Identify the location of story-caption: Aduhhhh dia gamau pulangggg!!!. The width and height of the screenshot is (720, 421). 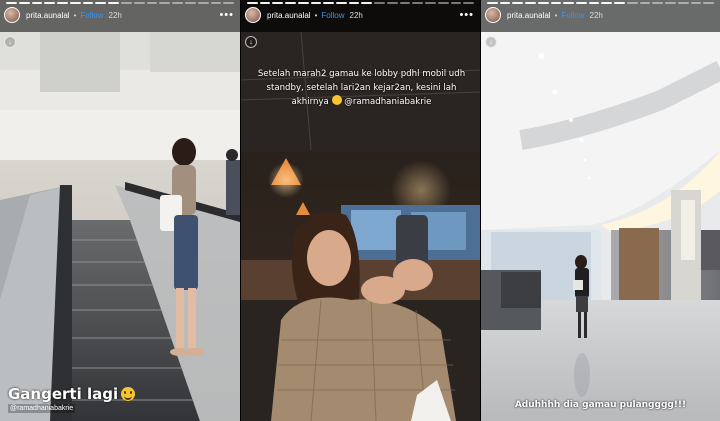
(600, 405).